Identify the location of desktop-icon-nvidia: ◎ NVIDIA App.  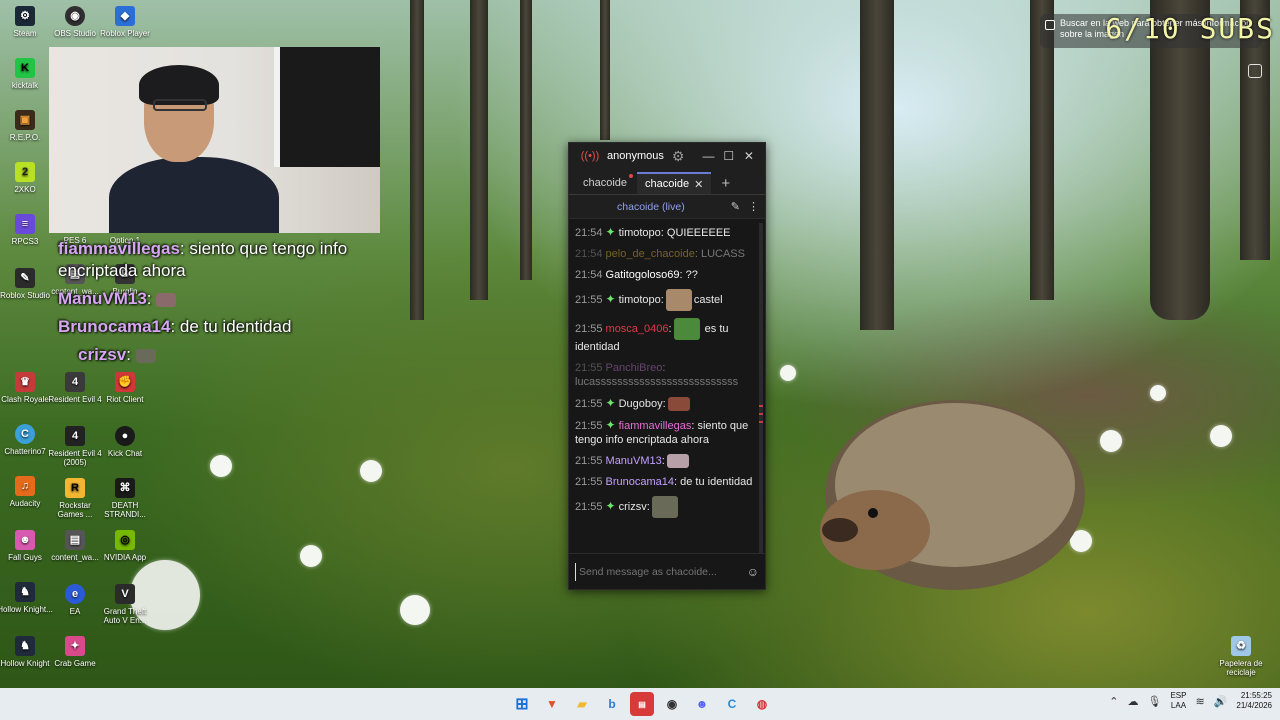
(125, 546).